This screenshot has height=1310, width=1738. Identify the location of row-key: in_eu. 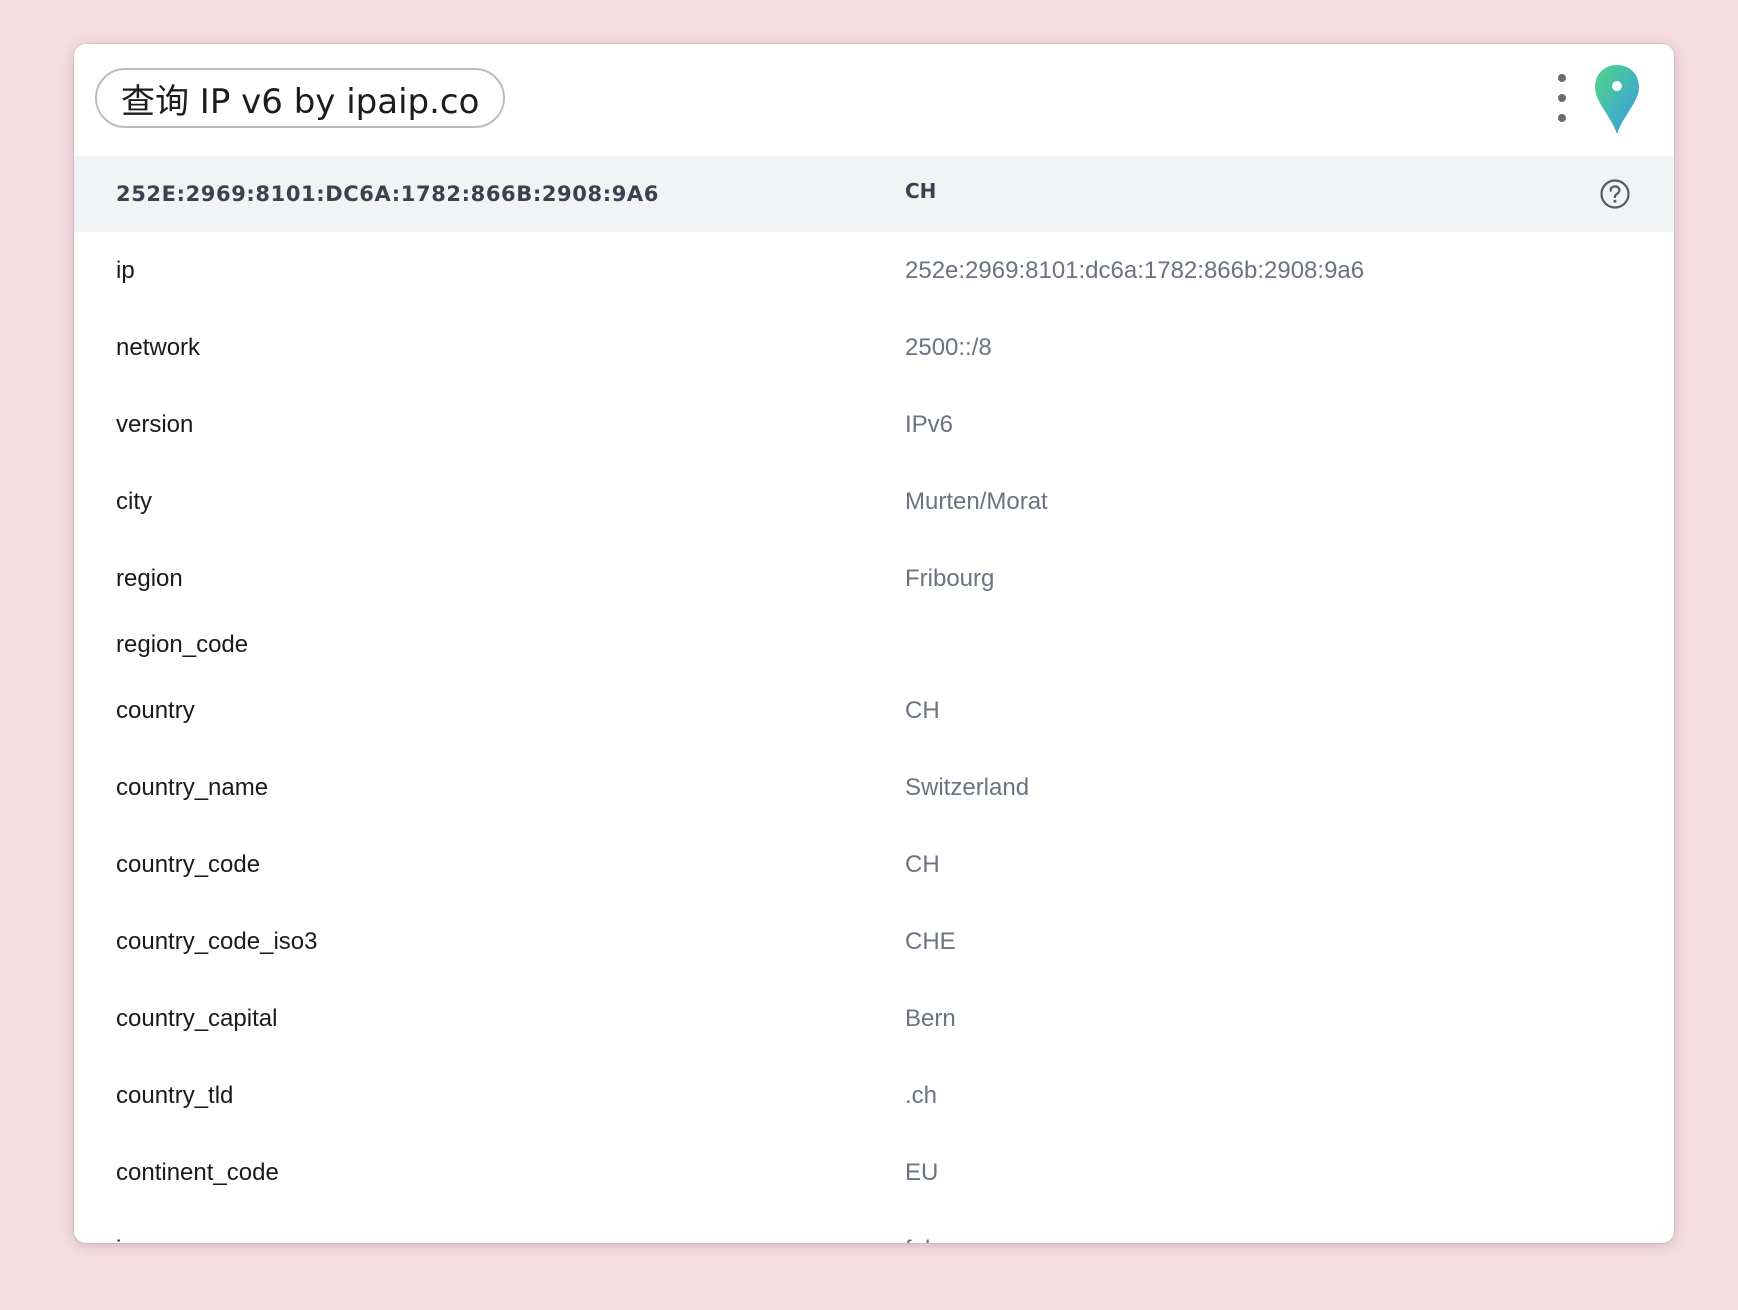
(145, 1227).